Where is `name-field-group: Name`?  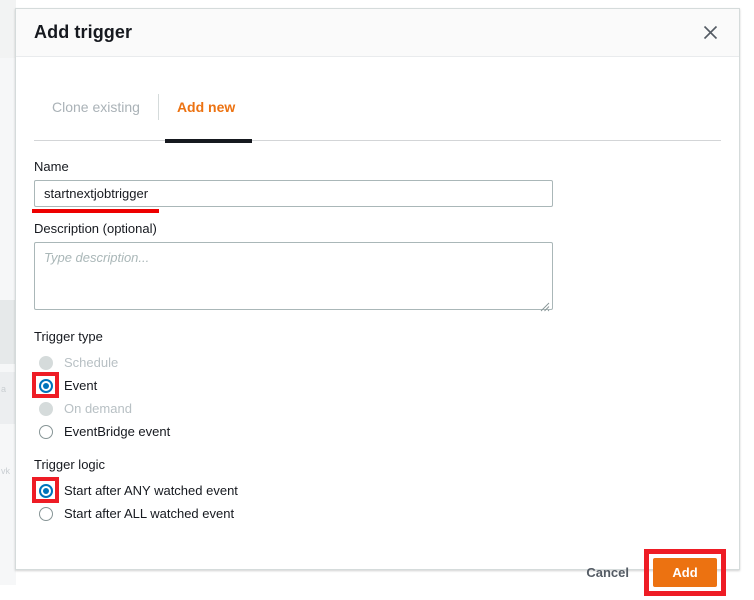 name-field-group: Name is located at coordinates (376, 186).